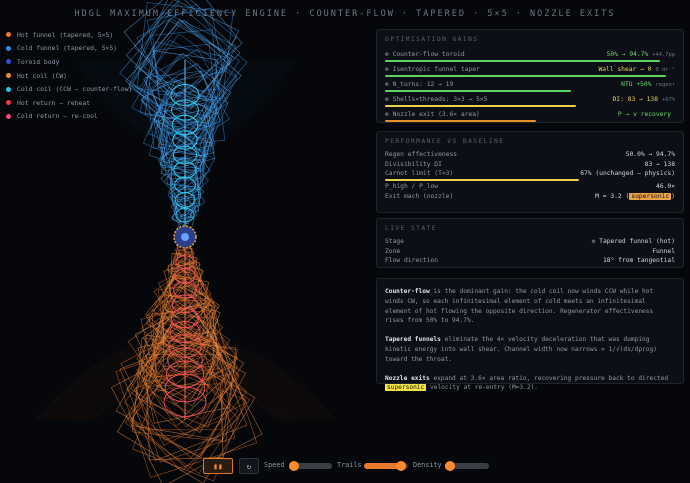 The image size is (690, 483). What do you see at coordinates (421, 155) in the screenshot?
I see `regen-label: Regen effectiveness` at bounding box center [421, 155].